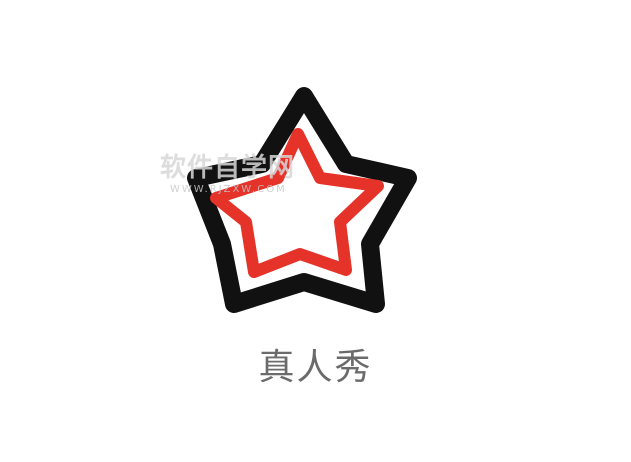 This screenshot has width=631, height=462. I want to click on inner-star-outline-icon, so click(297, 203).